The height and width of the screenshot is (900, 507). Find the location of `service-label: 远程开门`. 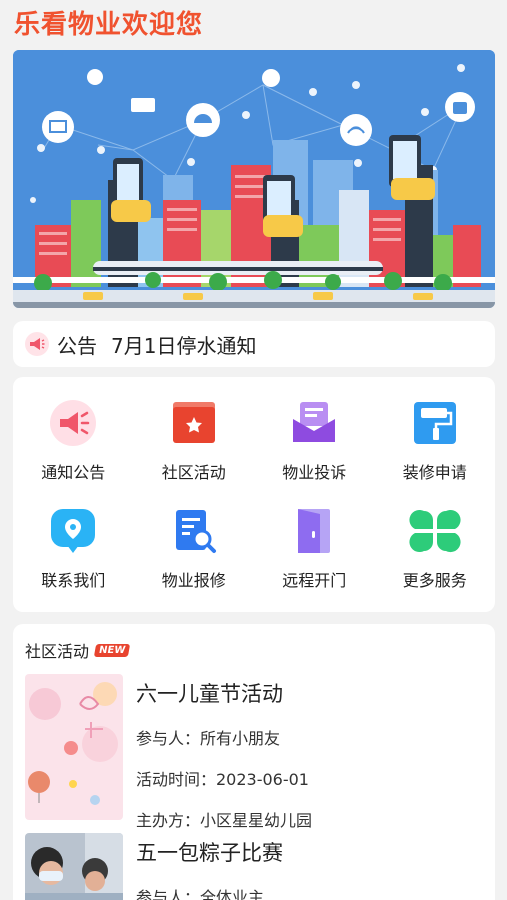

service-label: 远程开门 is located at coordinates (314, 580).